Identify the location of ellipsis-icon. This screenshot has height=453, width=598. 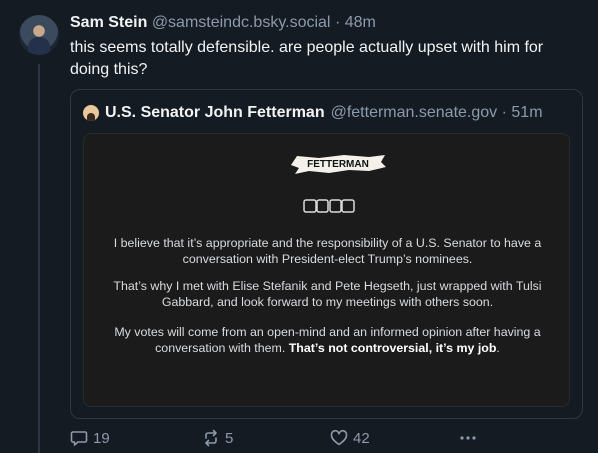
(468, 438).